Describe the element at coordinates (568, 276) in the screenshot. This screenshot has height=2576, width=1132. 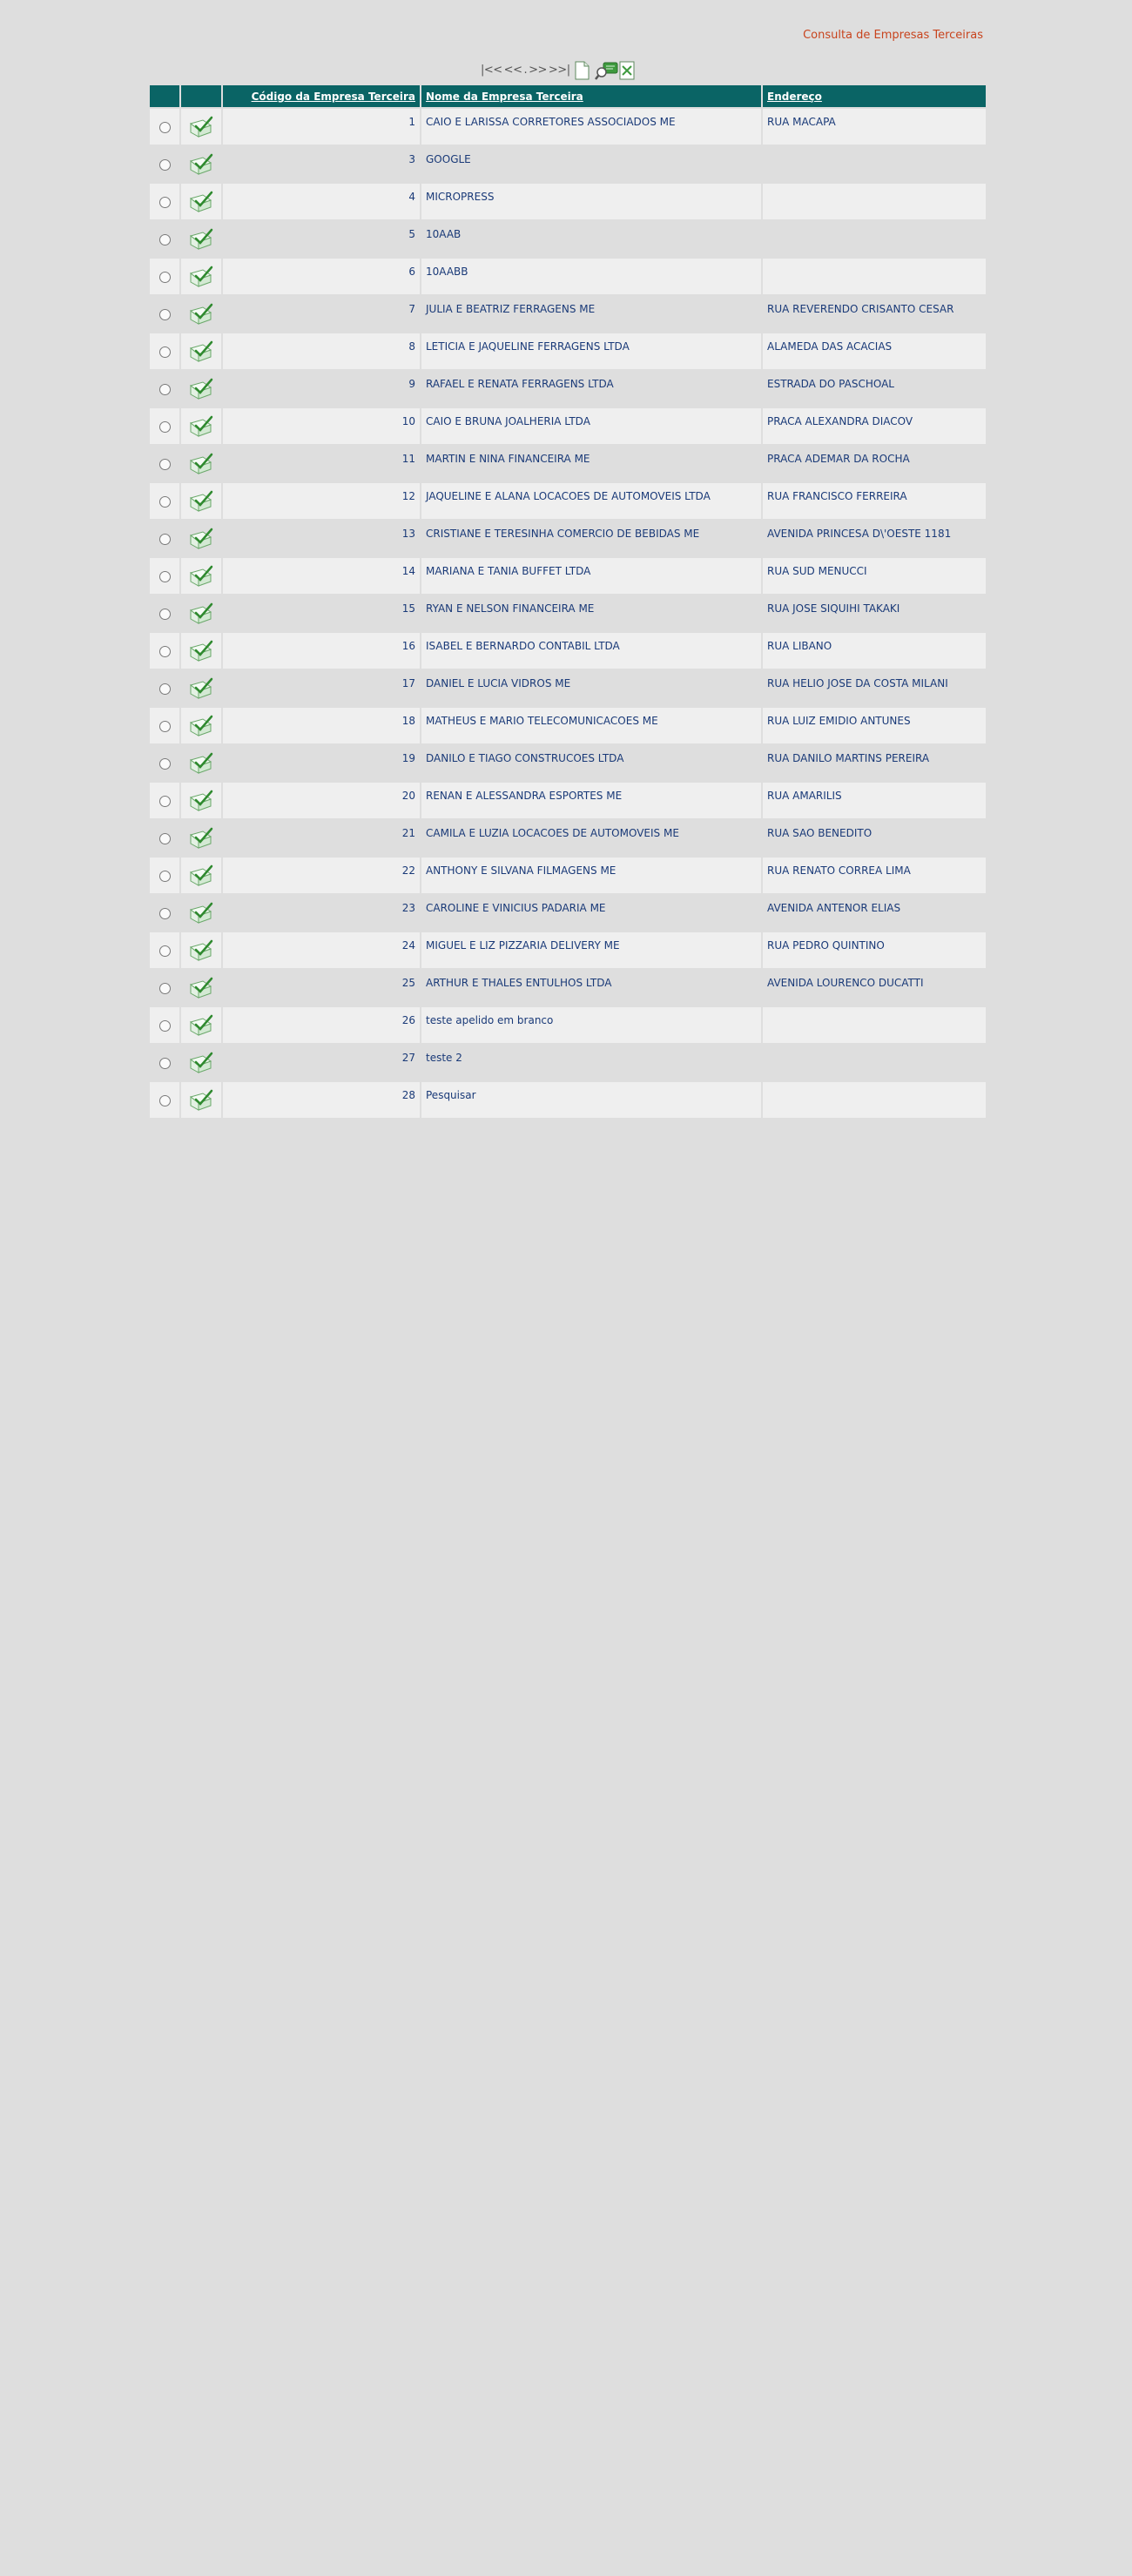
I see `table-row: 6 10AABB` at that location.